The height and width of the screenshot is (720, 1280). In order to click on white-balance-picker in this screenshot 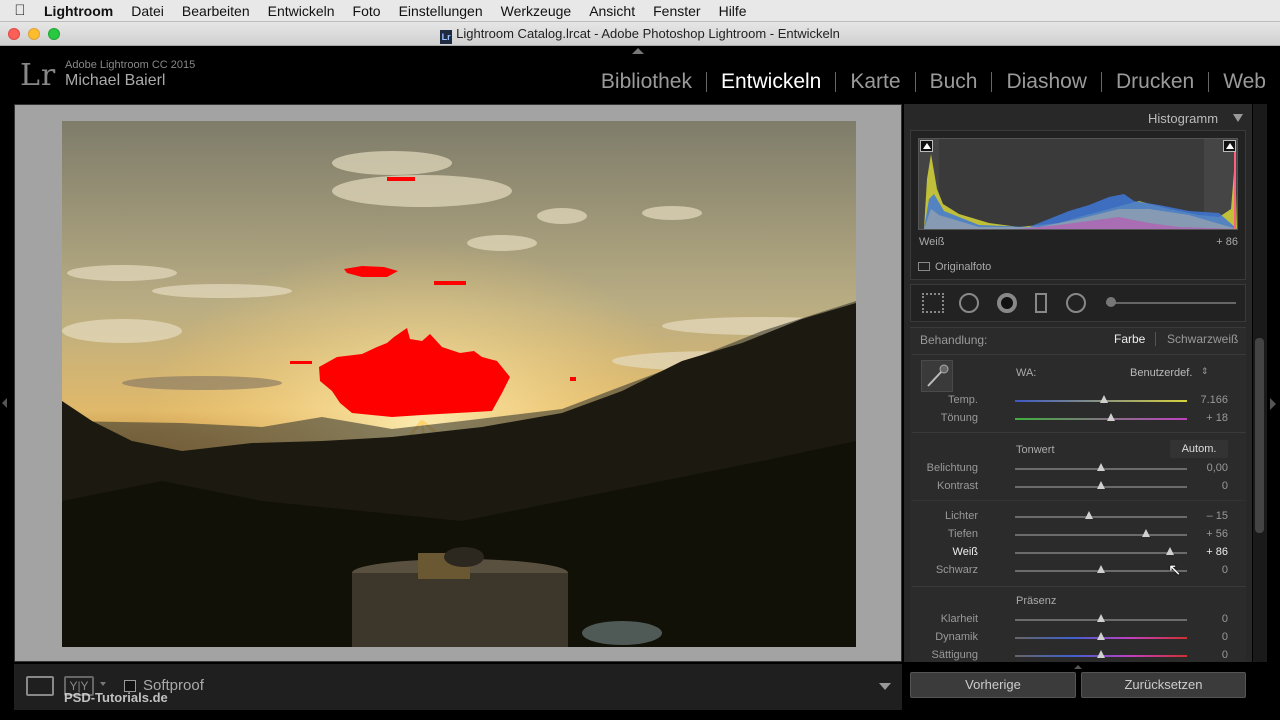, I will do `click(937, 376)`.